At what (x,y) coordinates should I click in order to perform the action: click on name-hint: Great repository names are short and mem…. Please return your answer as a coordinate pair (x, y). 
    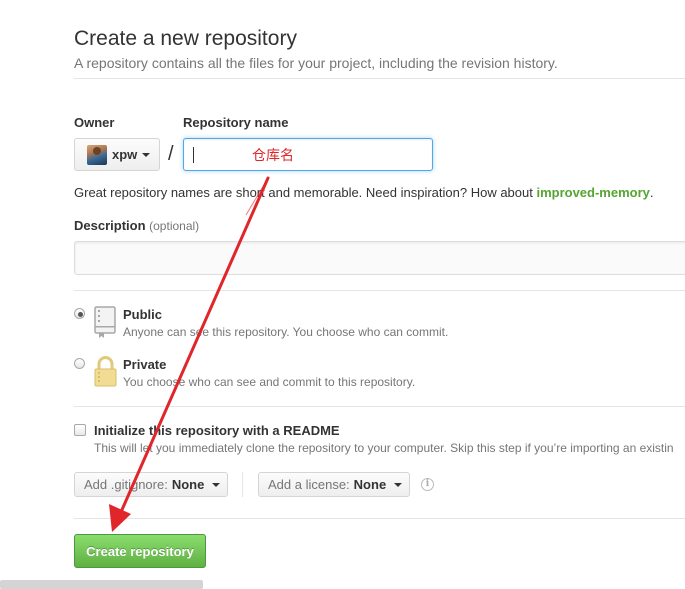
    Looking at the image, I should click on (364, 192).